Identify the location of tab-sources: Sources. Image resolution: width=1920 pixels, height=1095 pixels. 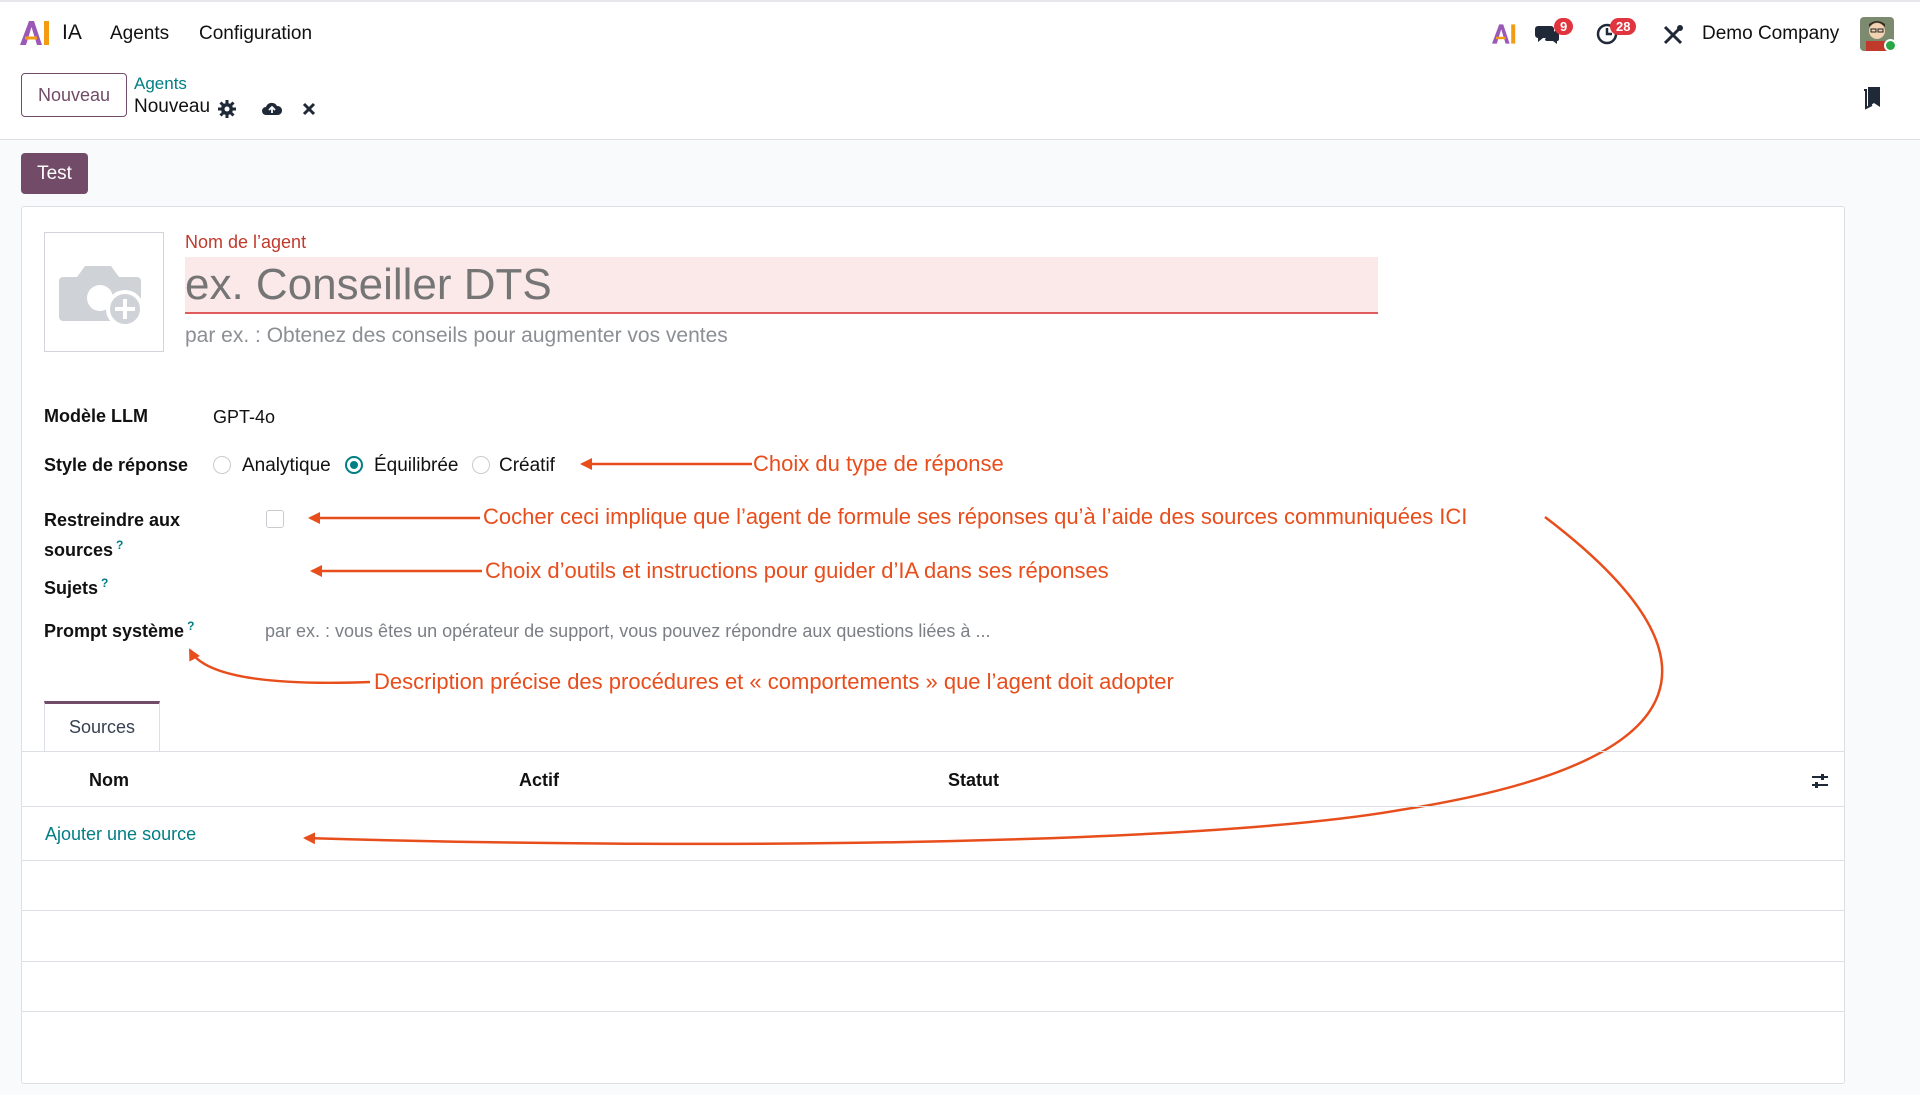
(102, 726).